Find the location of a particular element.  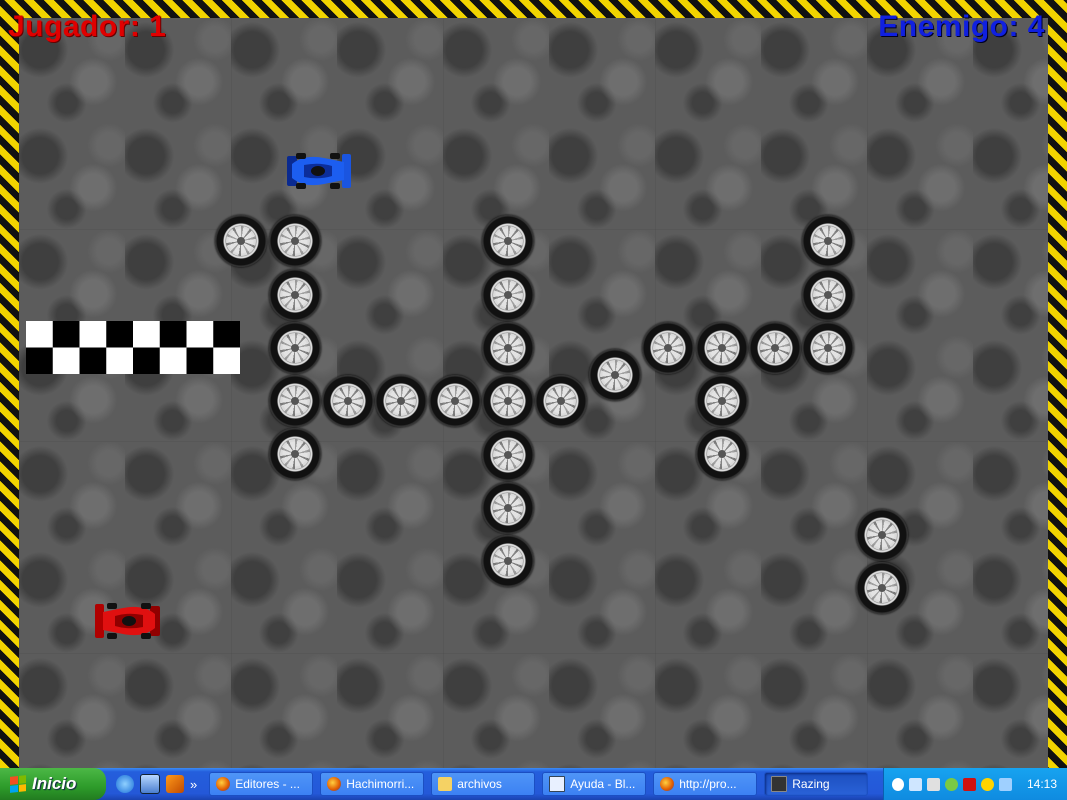

internet-explorer-icon is located at coordinates (125, 784).